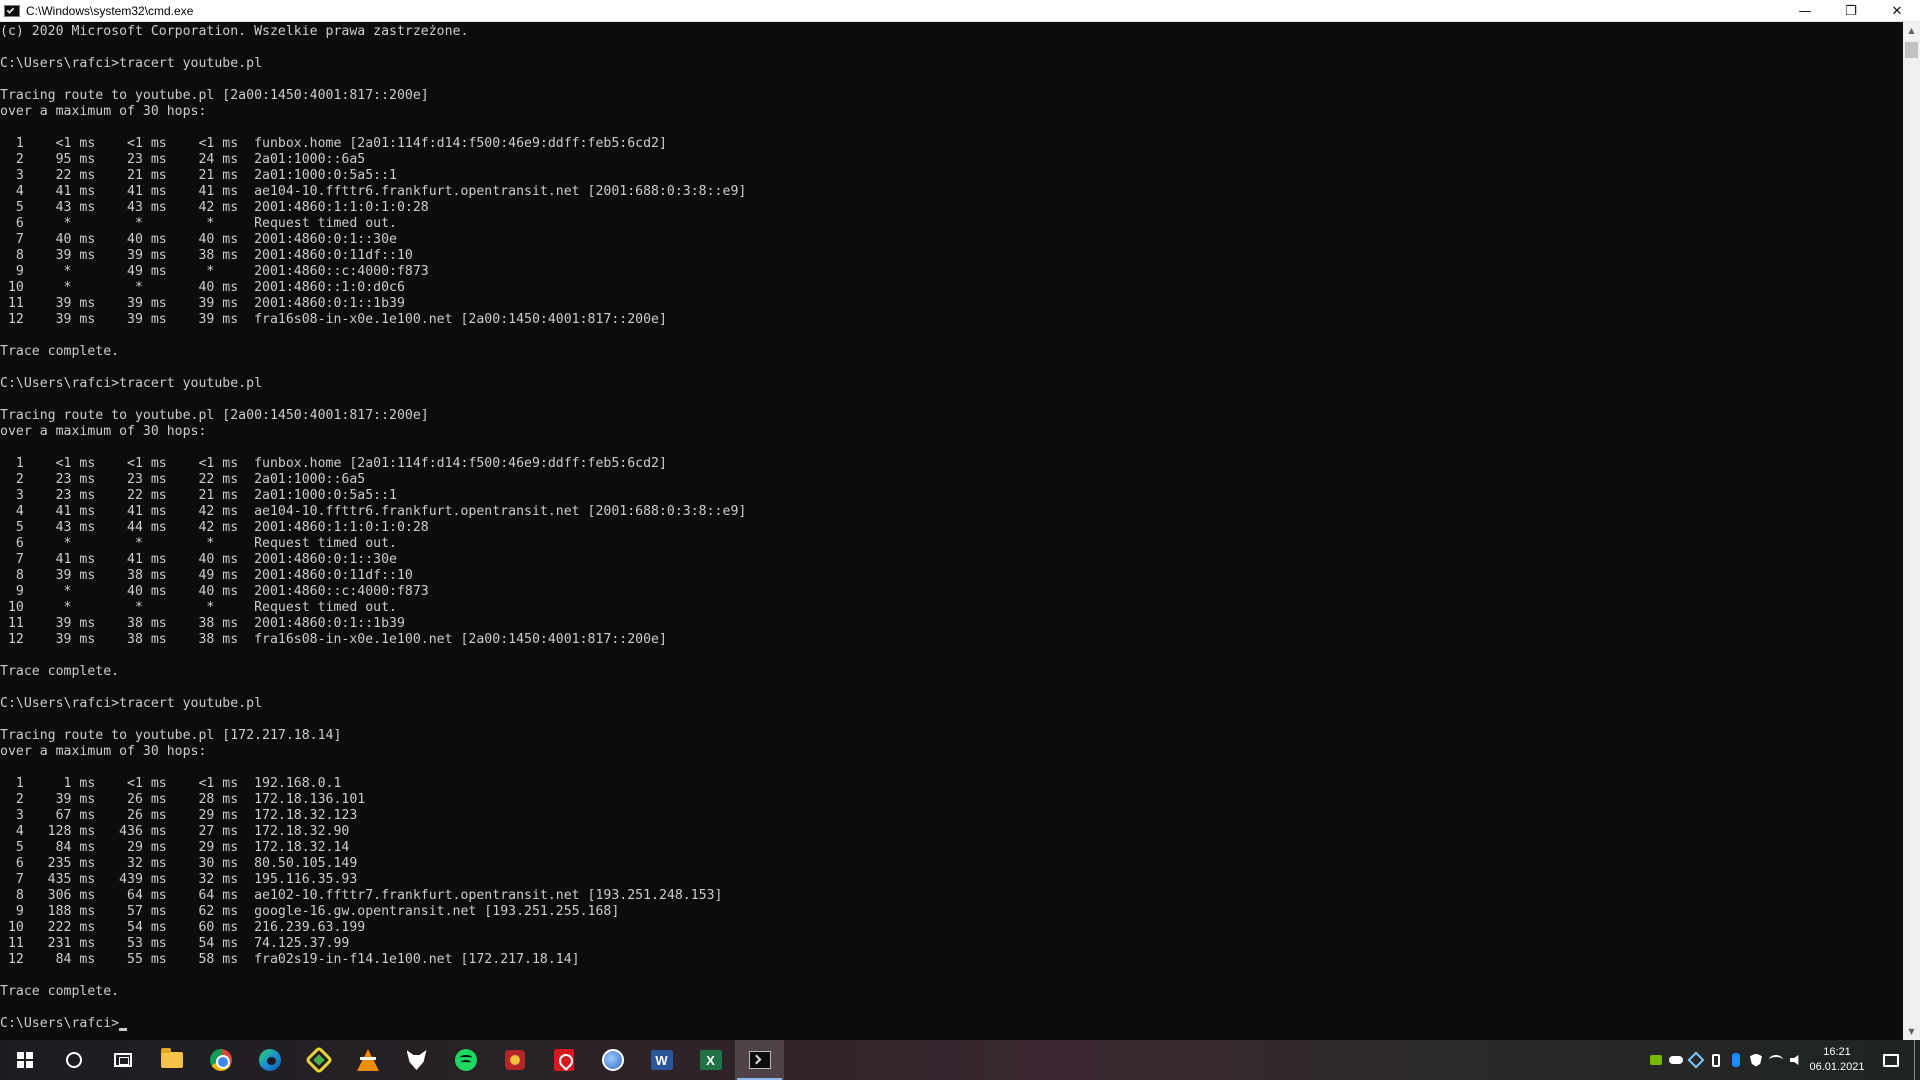 Image resolution: width=1920 pixels, height=1080 pixels. I want to click on taskbar-word: W, so click(661, 1060).